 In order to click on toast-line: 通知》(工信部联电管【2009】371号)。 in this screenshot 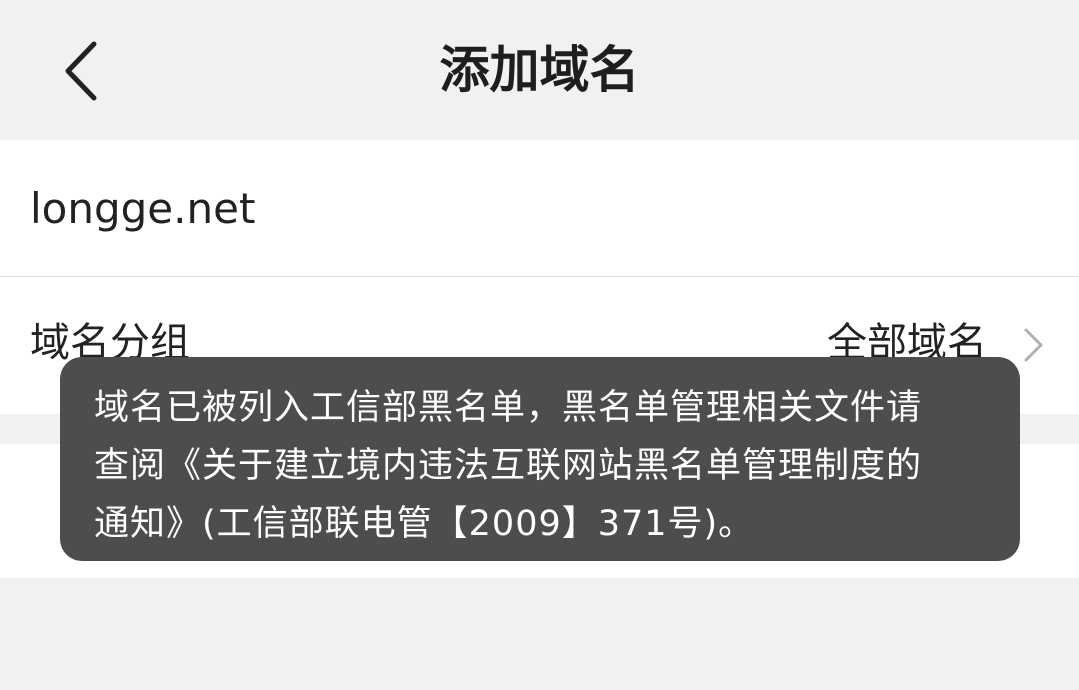, I will do `click(424, 524)`.